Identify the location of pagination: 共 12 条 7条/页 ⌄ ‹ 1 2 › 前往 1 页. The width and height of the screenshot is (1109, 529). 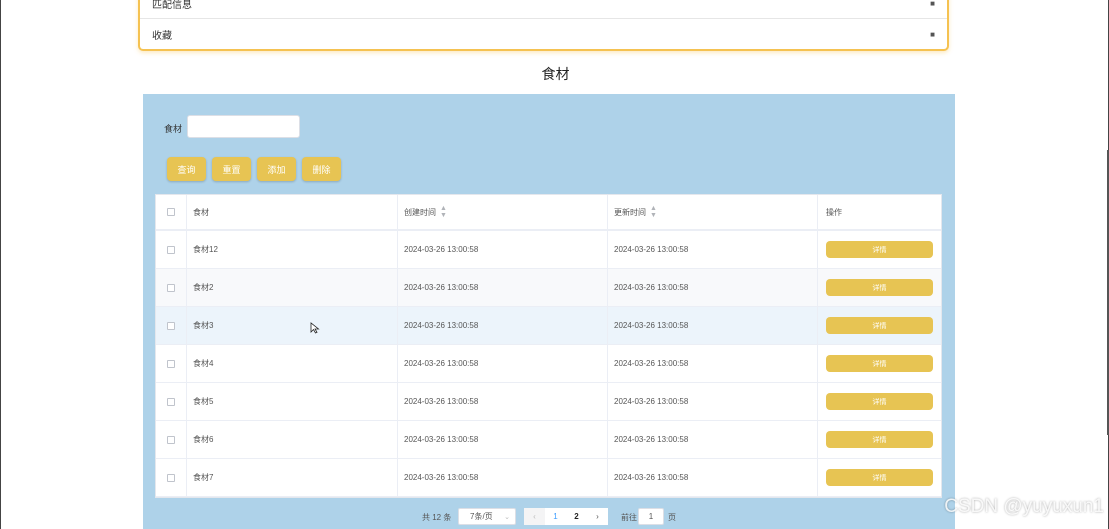
(549, 517).